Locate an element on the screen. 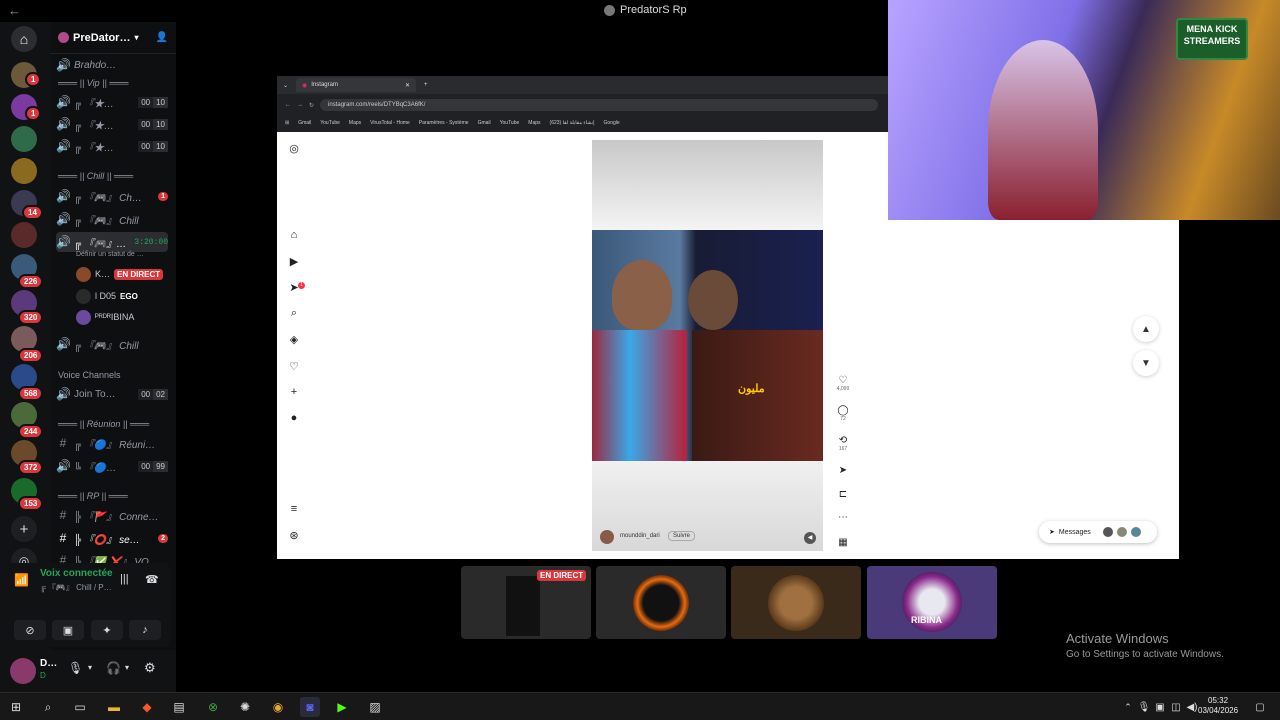 The width and height of the screenshot is (1280, 720). reels-icon: ▶ is located at coordinates (294, 261).